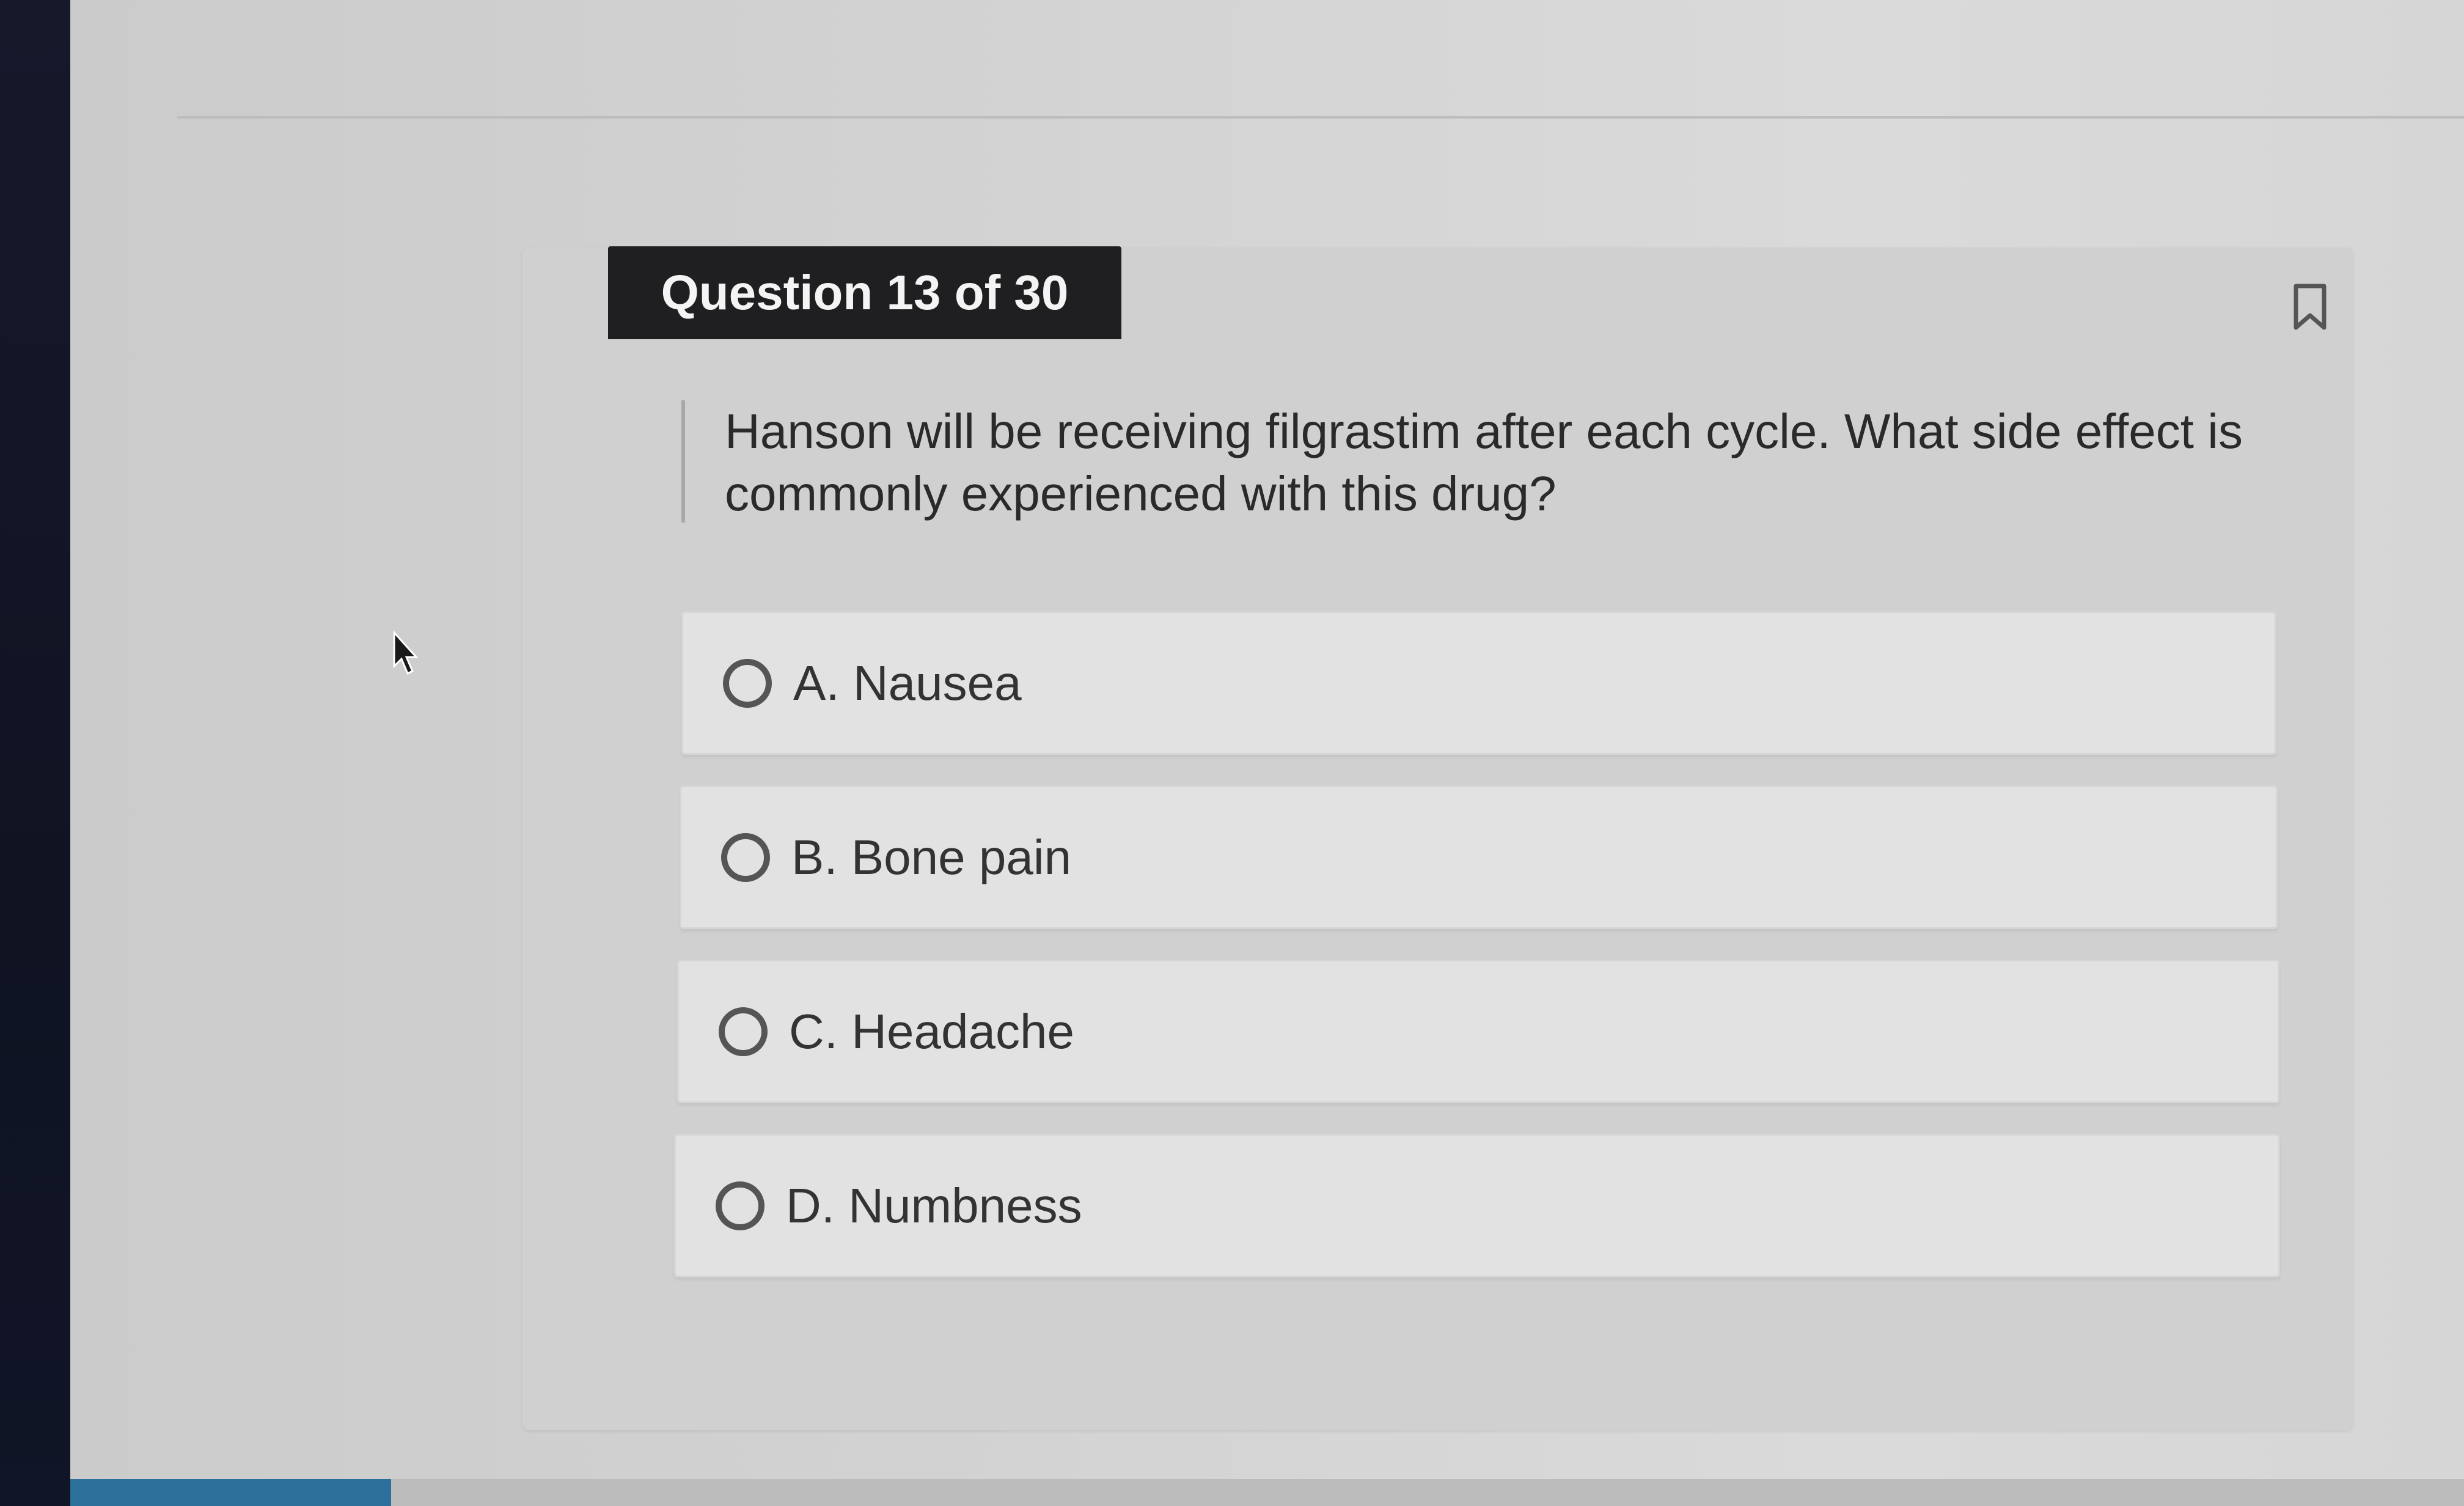 This screenshot has width=2464, height=1506. Describe the element at coordinates (1479, 683) in the screenshot. I see `answer-option-a: A. Nausea` at that location.